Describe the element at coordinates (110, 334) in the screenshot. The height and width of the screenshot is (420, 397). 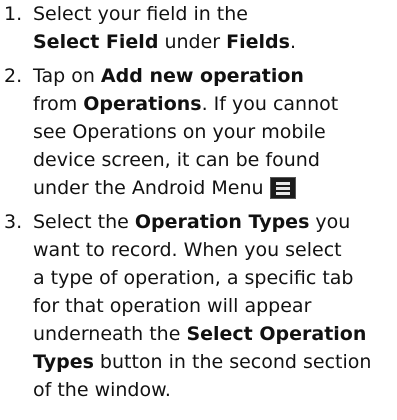
I see `lead-text: underneath the` at that location.